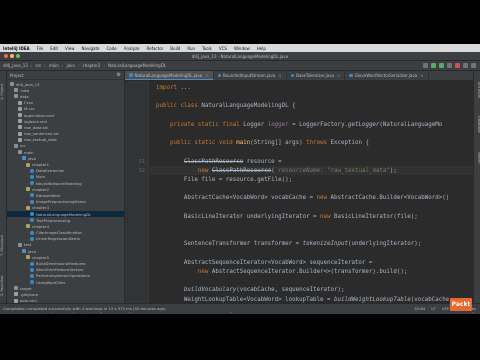 The width and height of the screenshot is (480, 360). What do you see at coordinates (137, 65) in the screenshot?
I see `breadcrumb-item: NaturalLanguageModelingDL` at bounding box center [137, 65].